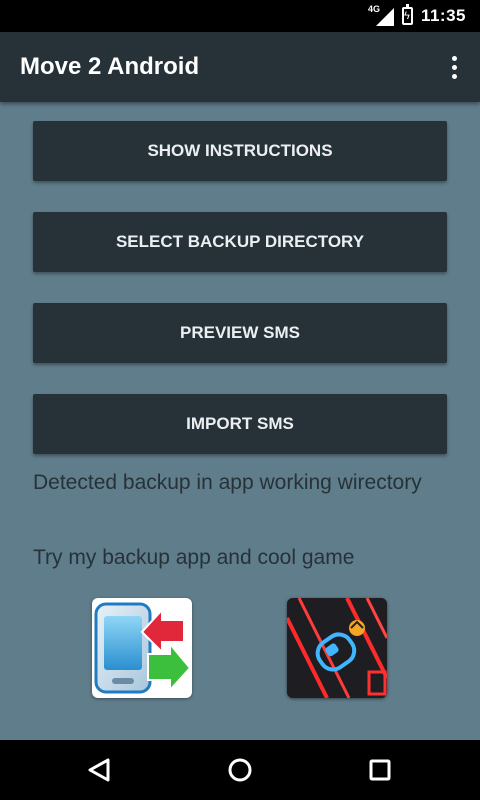 The image size is (480, 800). Describe the element at coordinates (240, 333) in the screenshot. I see `preview-sms-button: PREVIEW SMS` at that location.